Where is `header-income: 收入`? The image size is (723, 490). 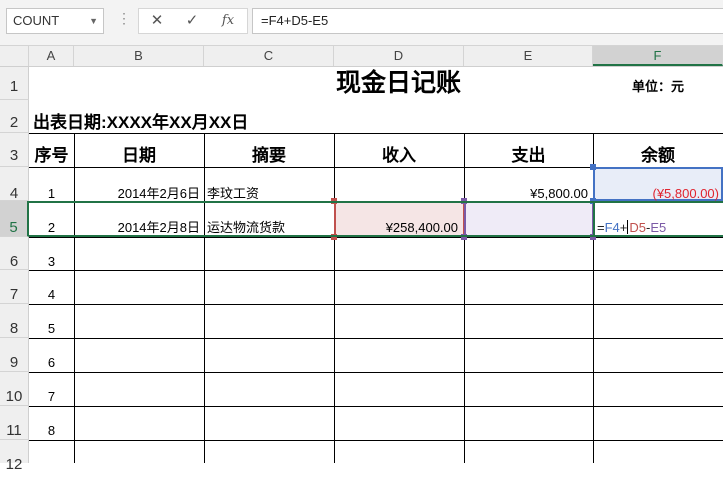 header-income: 收入 is located at coordinates (399, 155).